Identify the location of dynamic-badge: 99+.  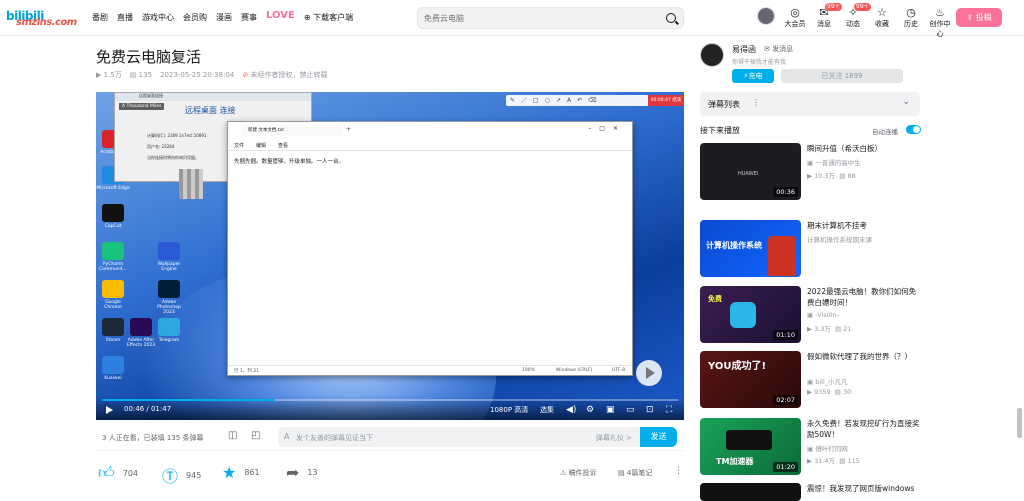
(862, 7).